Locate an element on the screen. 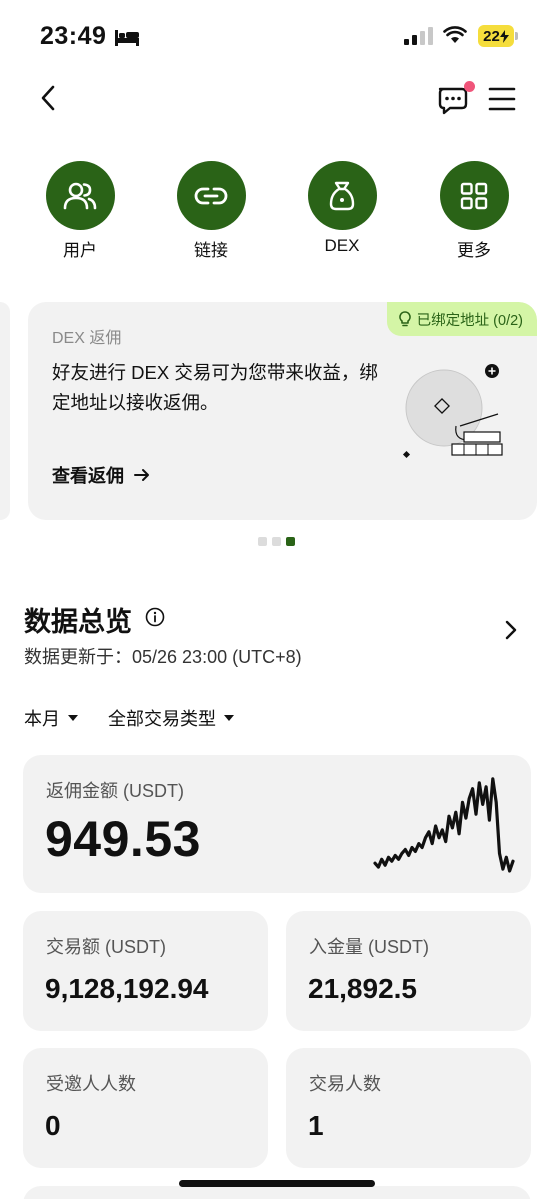 The height and width of the screenshot is (1199, 554). view-rebate-link: 查看返佣 is located at coordinates (101, 475).